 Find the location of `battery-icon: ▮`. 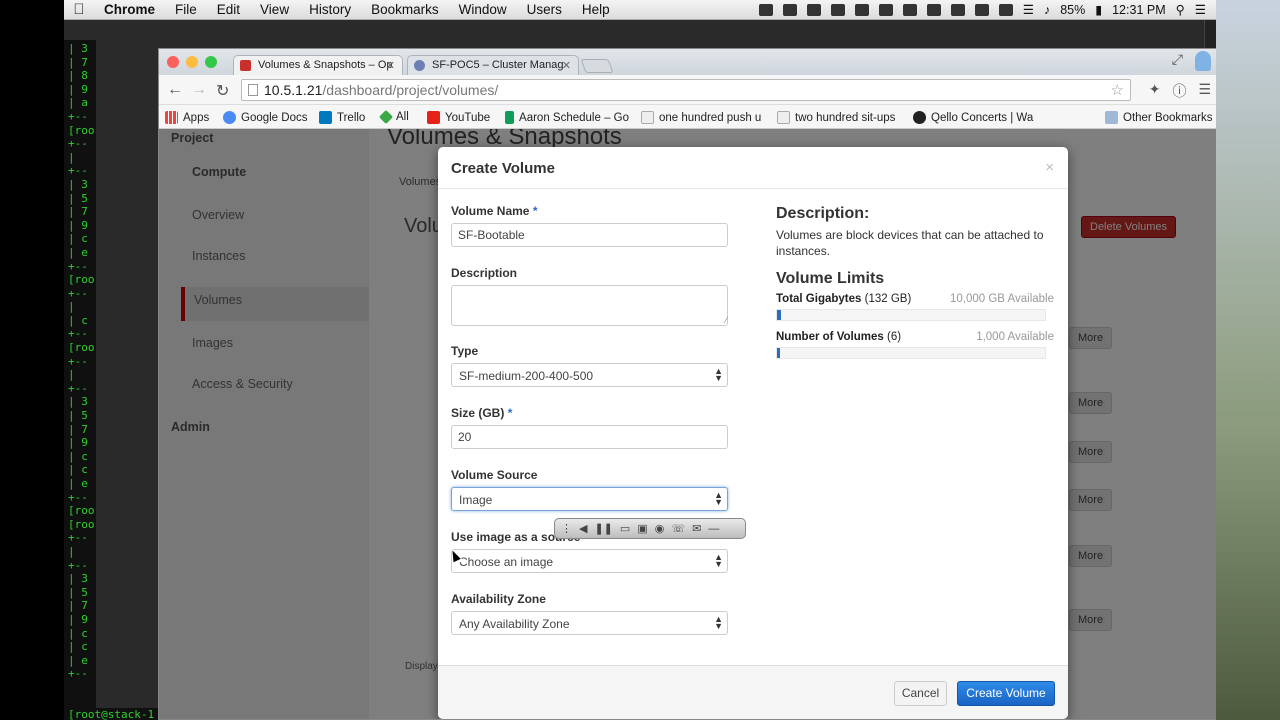

battery-icon: ▮ is located at coordinates (1098, 9).